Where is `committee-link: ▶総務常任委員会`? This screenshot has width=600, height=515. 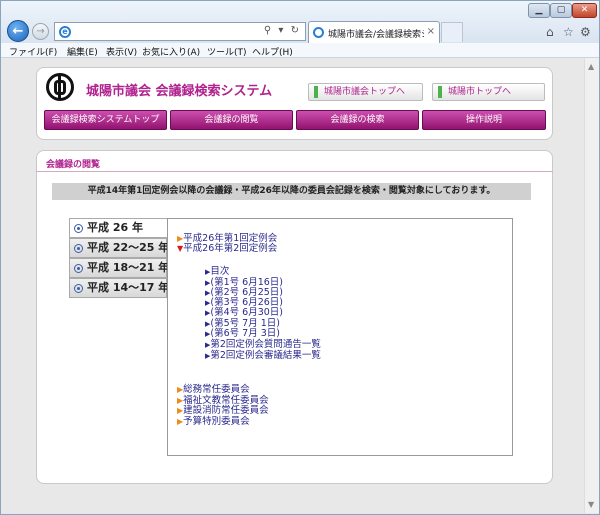 committee-link: ▶総務常任委員会 is located at coordinates (213, 389).